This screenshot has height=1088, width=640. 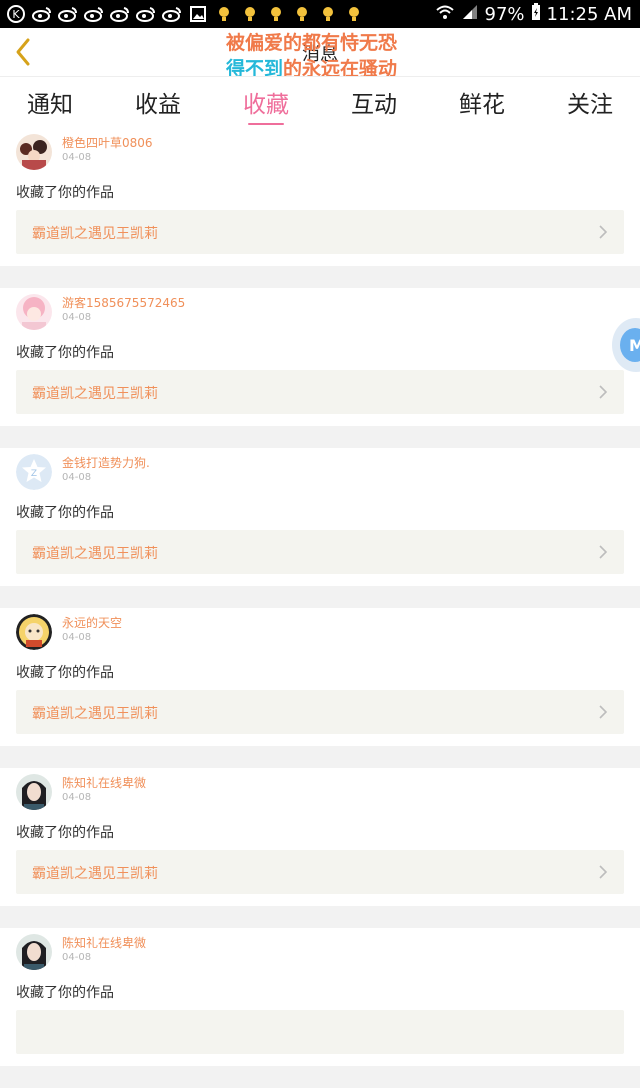 What do you see at coordinates (320, 677) in the screenshot?
I see `list-item: 永远的天空 04-08 收藏了你的作品 霸道凯之遇见王凯莉` at bounding box center [320, 677].